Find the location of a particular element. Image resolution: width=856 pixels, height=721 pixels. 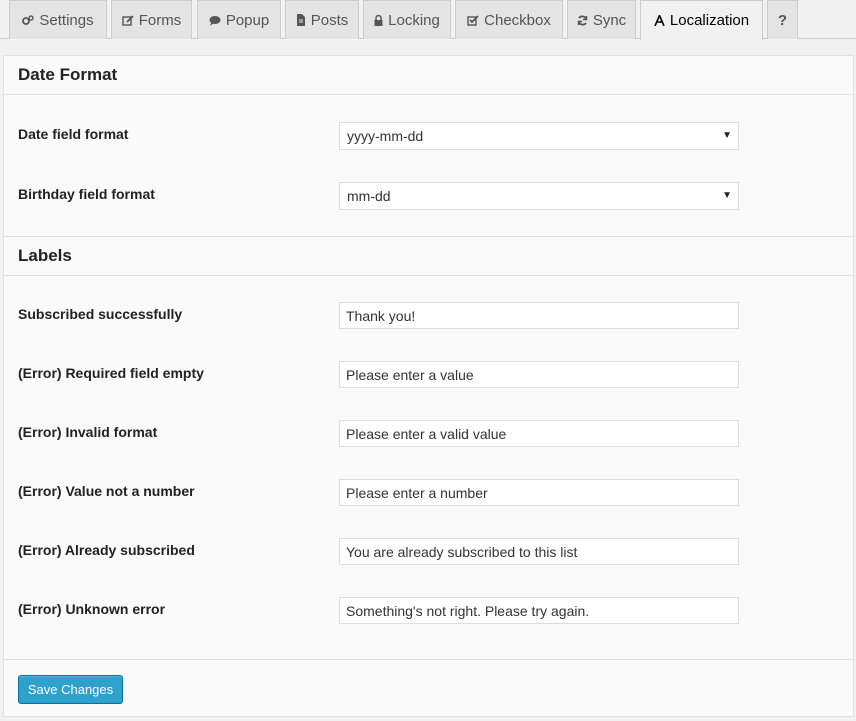

tab-label: Checkbox is located at coordinates (517, 20).